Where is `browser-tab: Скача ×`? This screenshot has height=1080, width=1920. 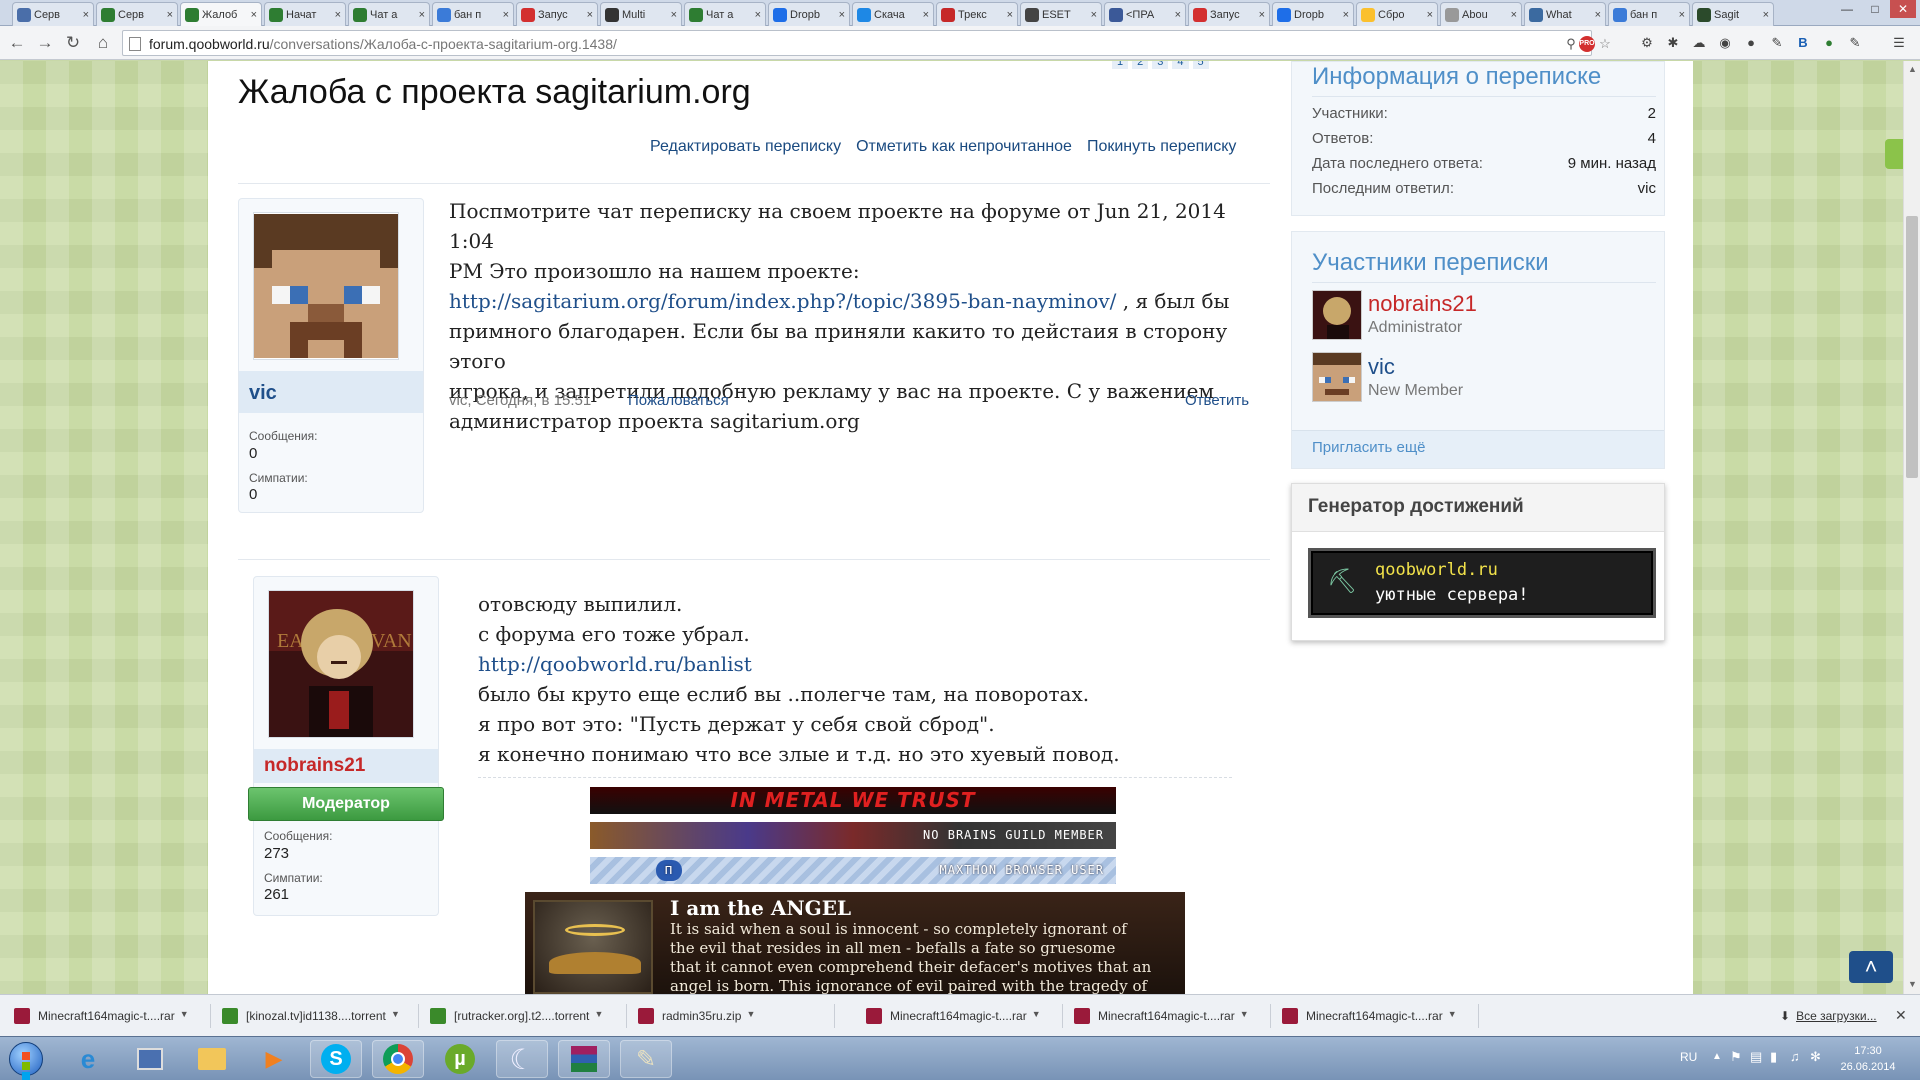
browser-tab: Скача × is located at coordinates (893, 14).